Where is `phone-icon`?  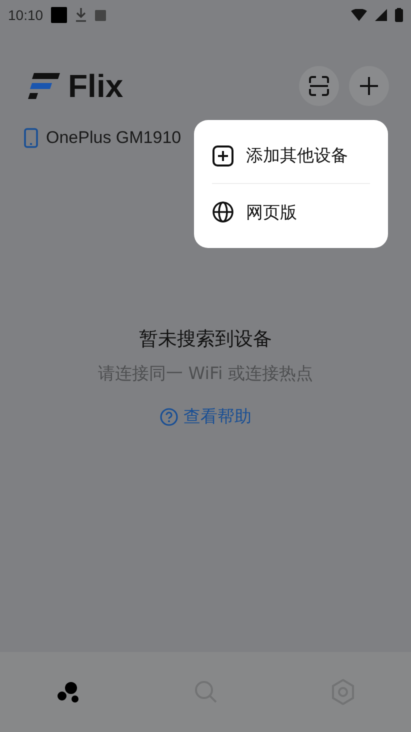
phone-icon is located at coordinates (31, 138).